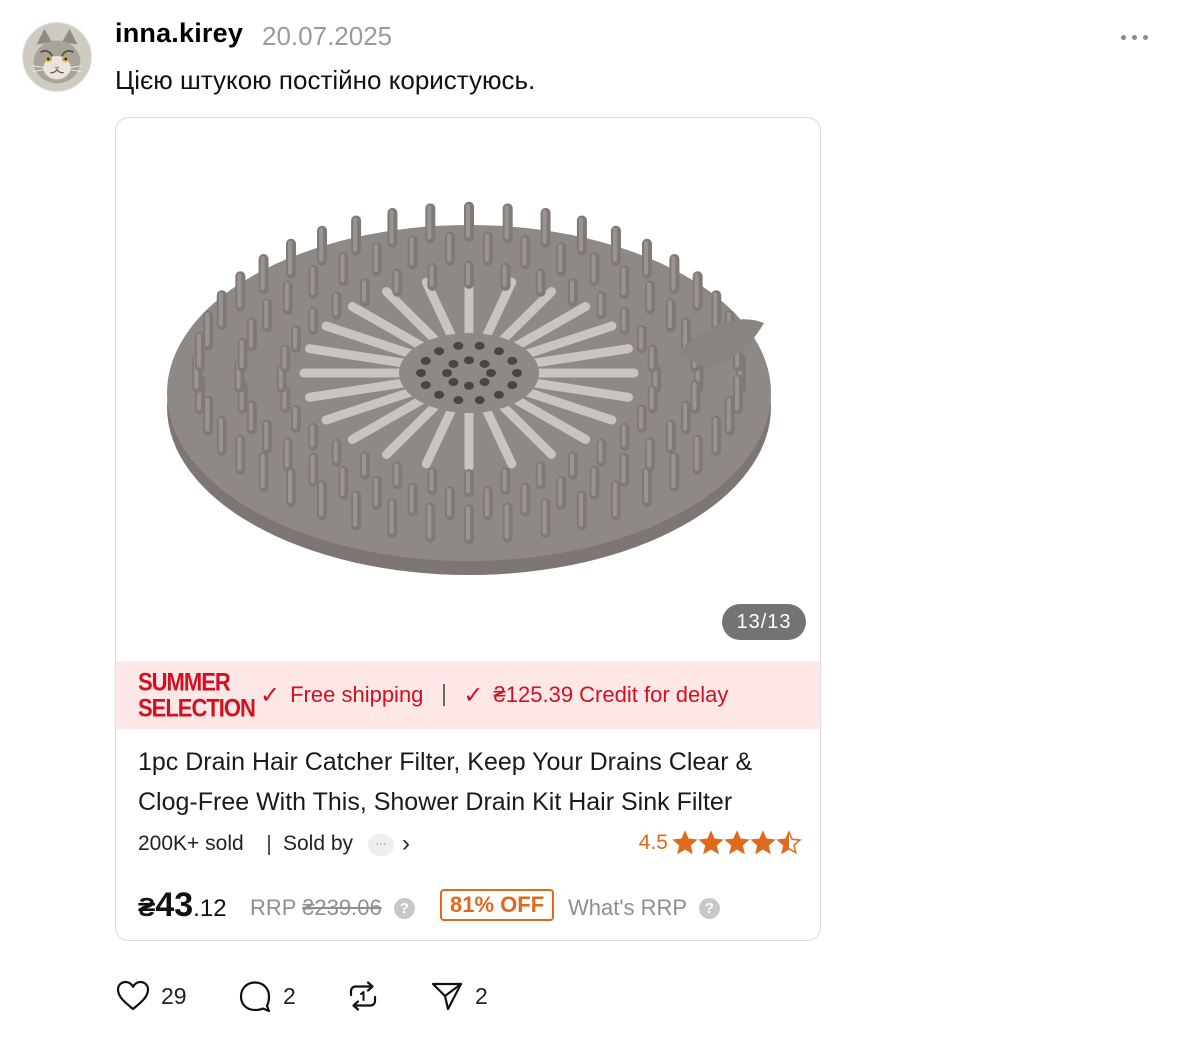  What do you see at coordinates (133, 995) in the screenshot?
I see `heart-icon` at bounding box center [133, 995].